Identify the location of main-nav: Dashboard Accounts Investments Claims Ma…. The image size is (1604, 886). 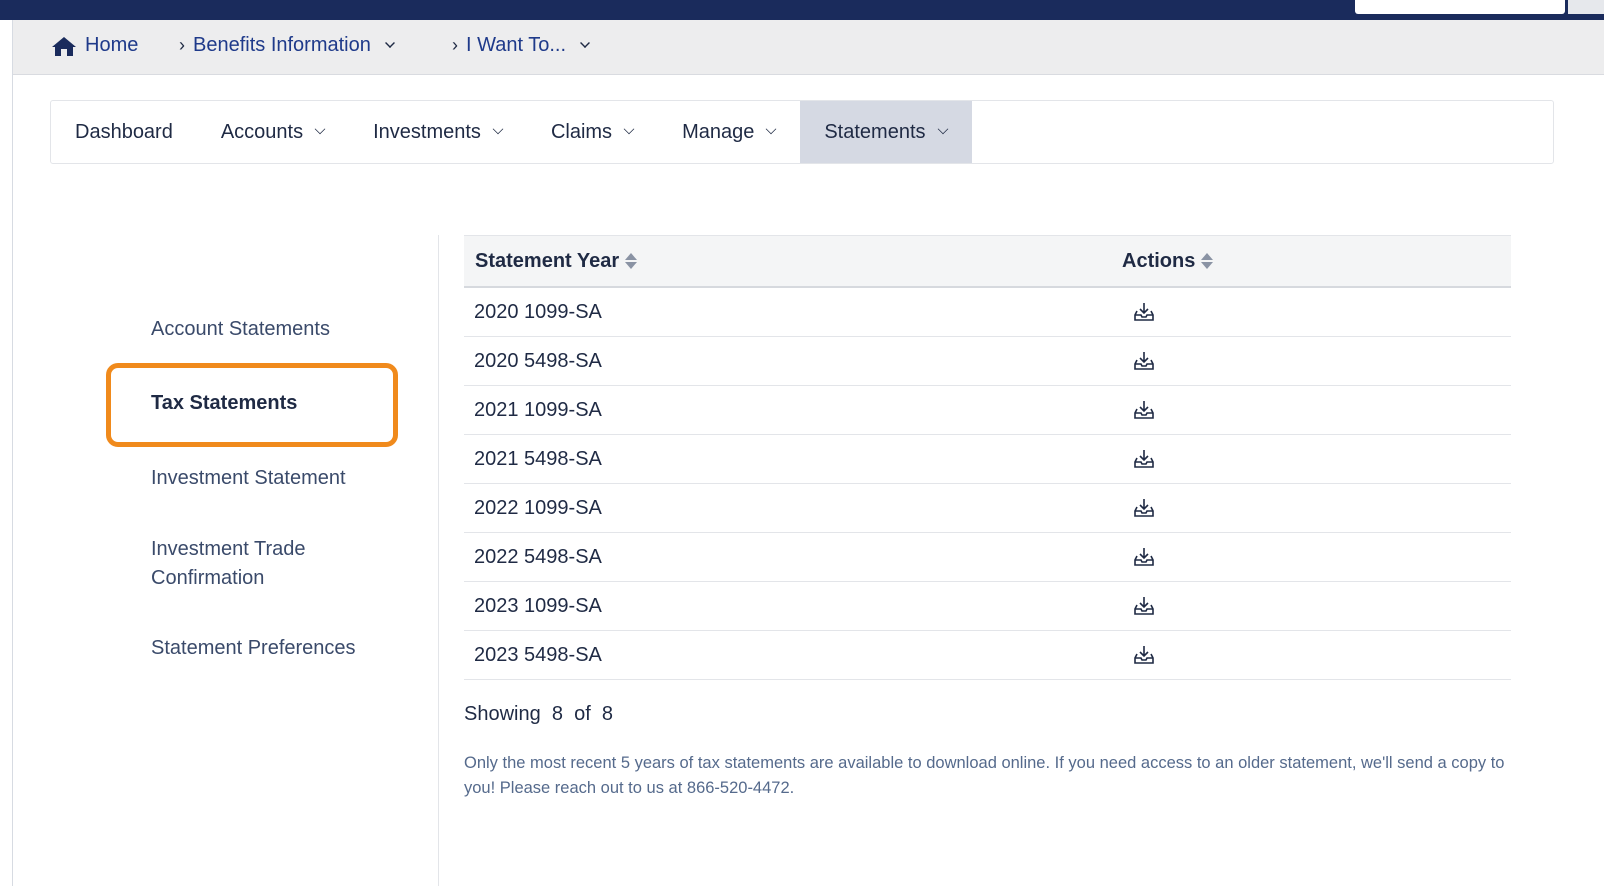
(802, 132).